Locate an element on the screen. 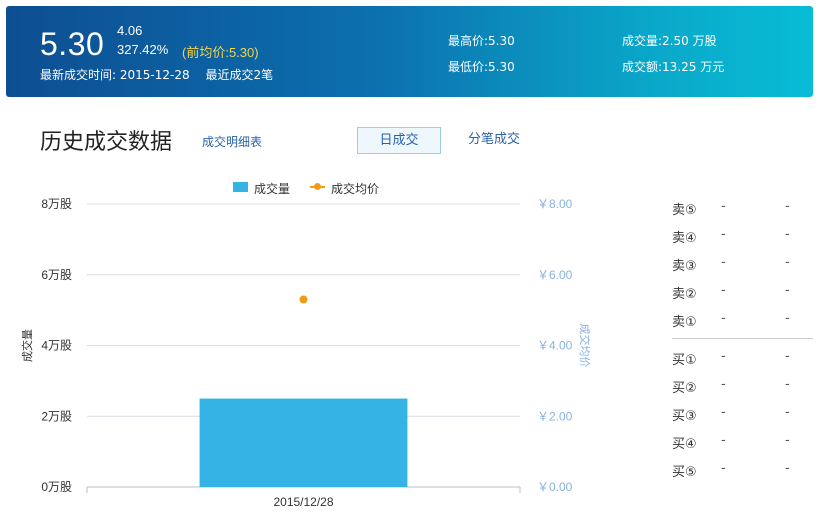  sell-order-row: 卖② - - is located at coordinates (737, 293).